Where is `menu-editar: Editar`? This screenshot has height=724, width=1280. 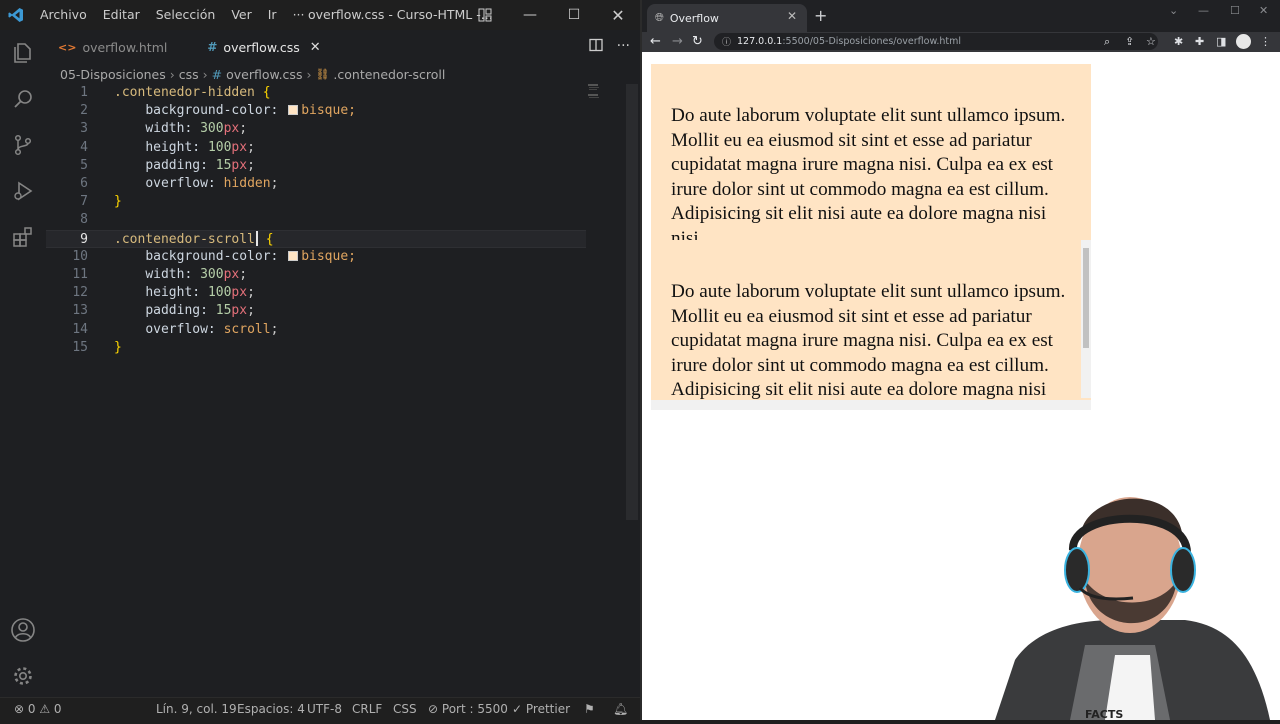 menu-editar: Editar is located at coordinates (121, 15).